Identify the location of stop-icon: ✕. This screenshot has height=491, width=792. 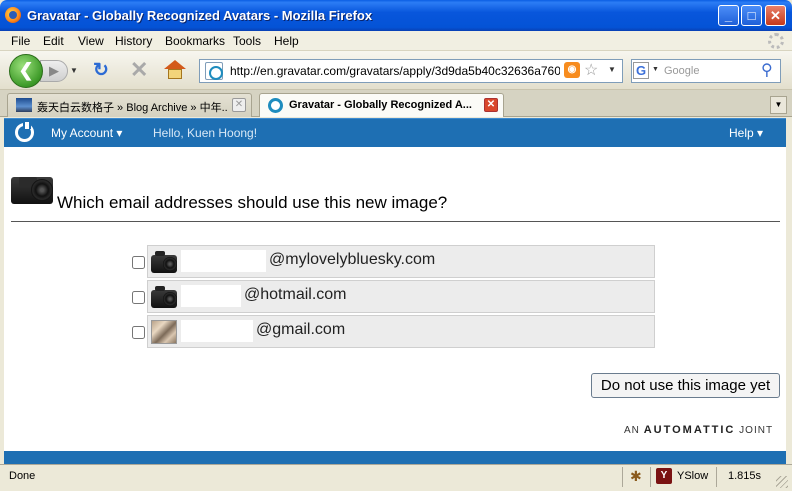
(139, 70).